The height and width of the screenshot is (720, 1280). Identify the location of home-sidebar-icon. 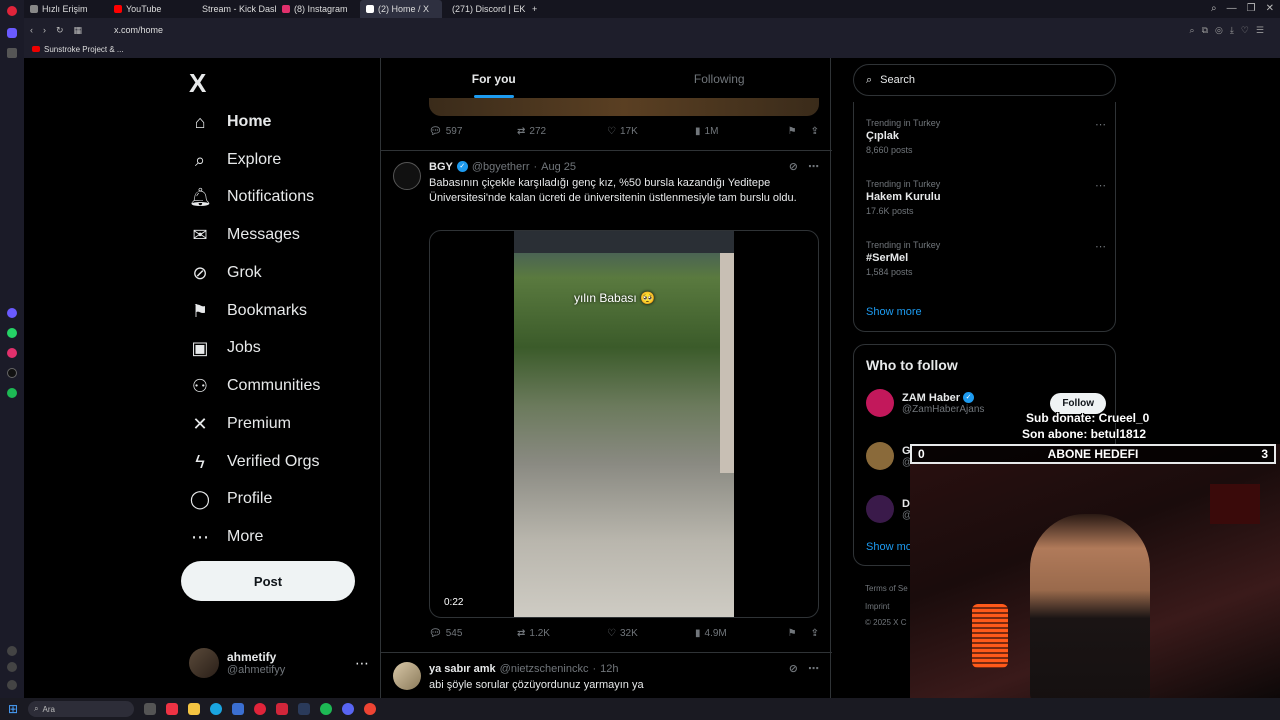
(12, 33).